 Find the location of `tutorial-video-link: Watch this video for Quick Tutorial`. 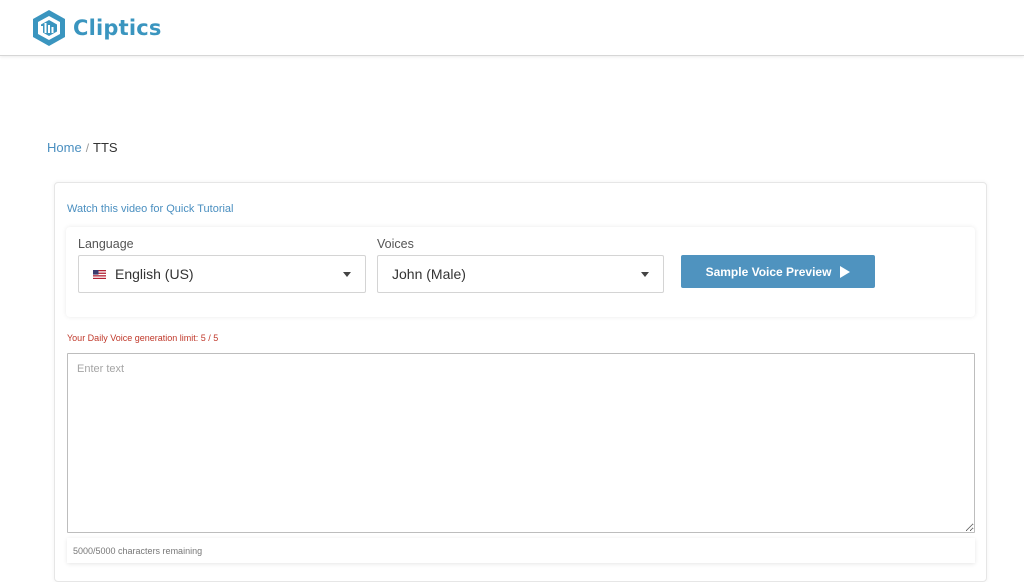

tutorial-video-link: Watch this video for Quick Tutorial is located at coordinates (150, 209).